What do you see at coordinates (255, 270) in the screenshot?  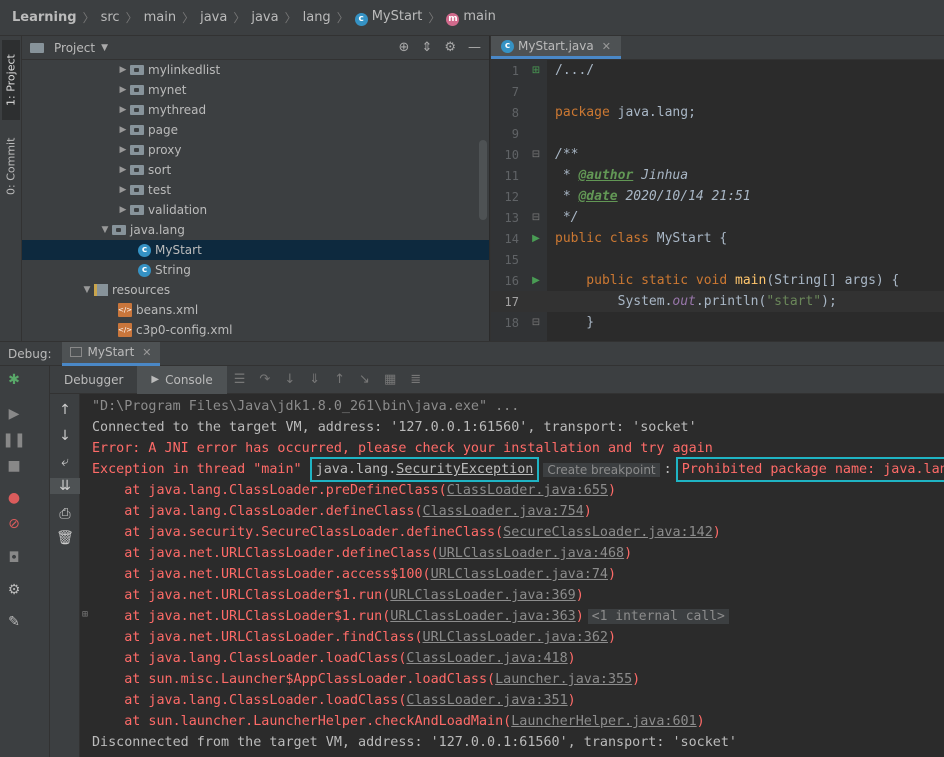 I see `tree-item-string: c String` at bounding box center [255, 270].